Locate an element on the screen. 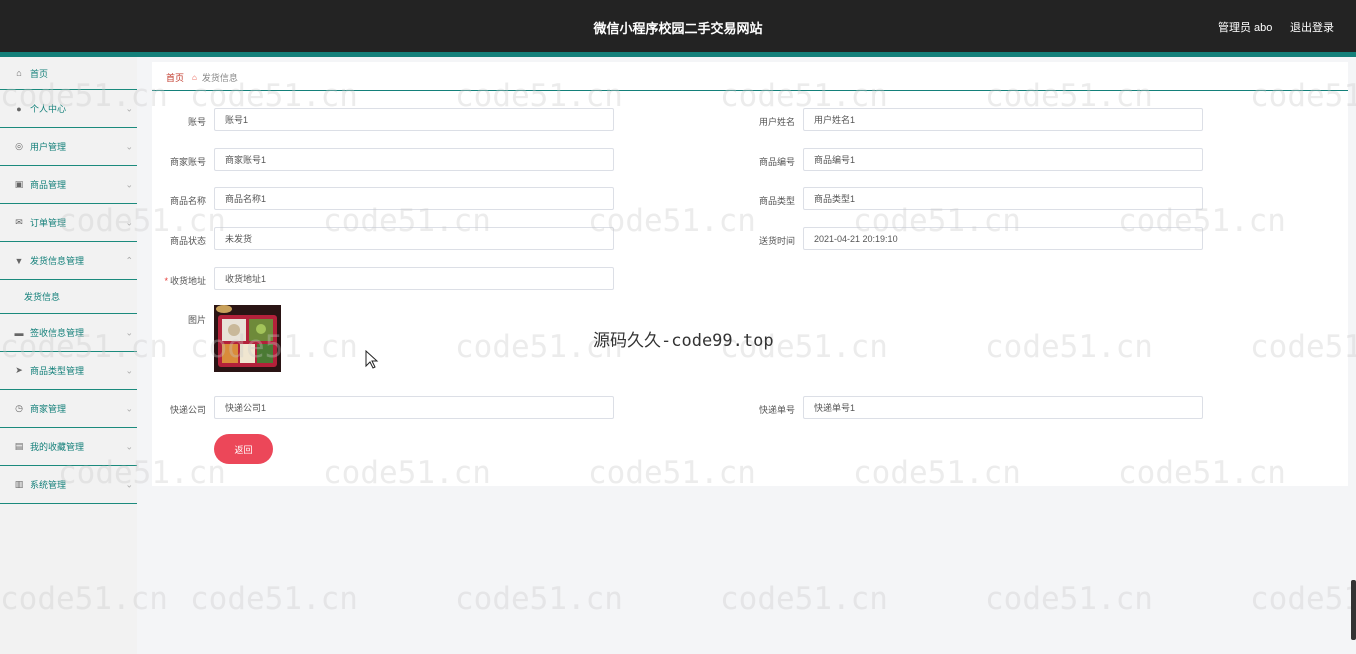 The image size is (1356, 654). required-mark: * is located at coordinates (166, 281).